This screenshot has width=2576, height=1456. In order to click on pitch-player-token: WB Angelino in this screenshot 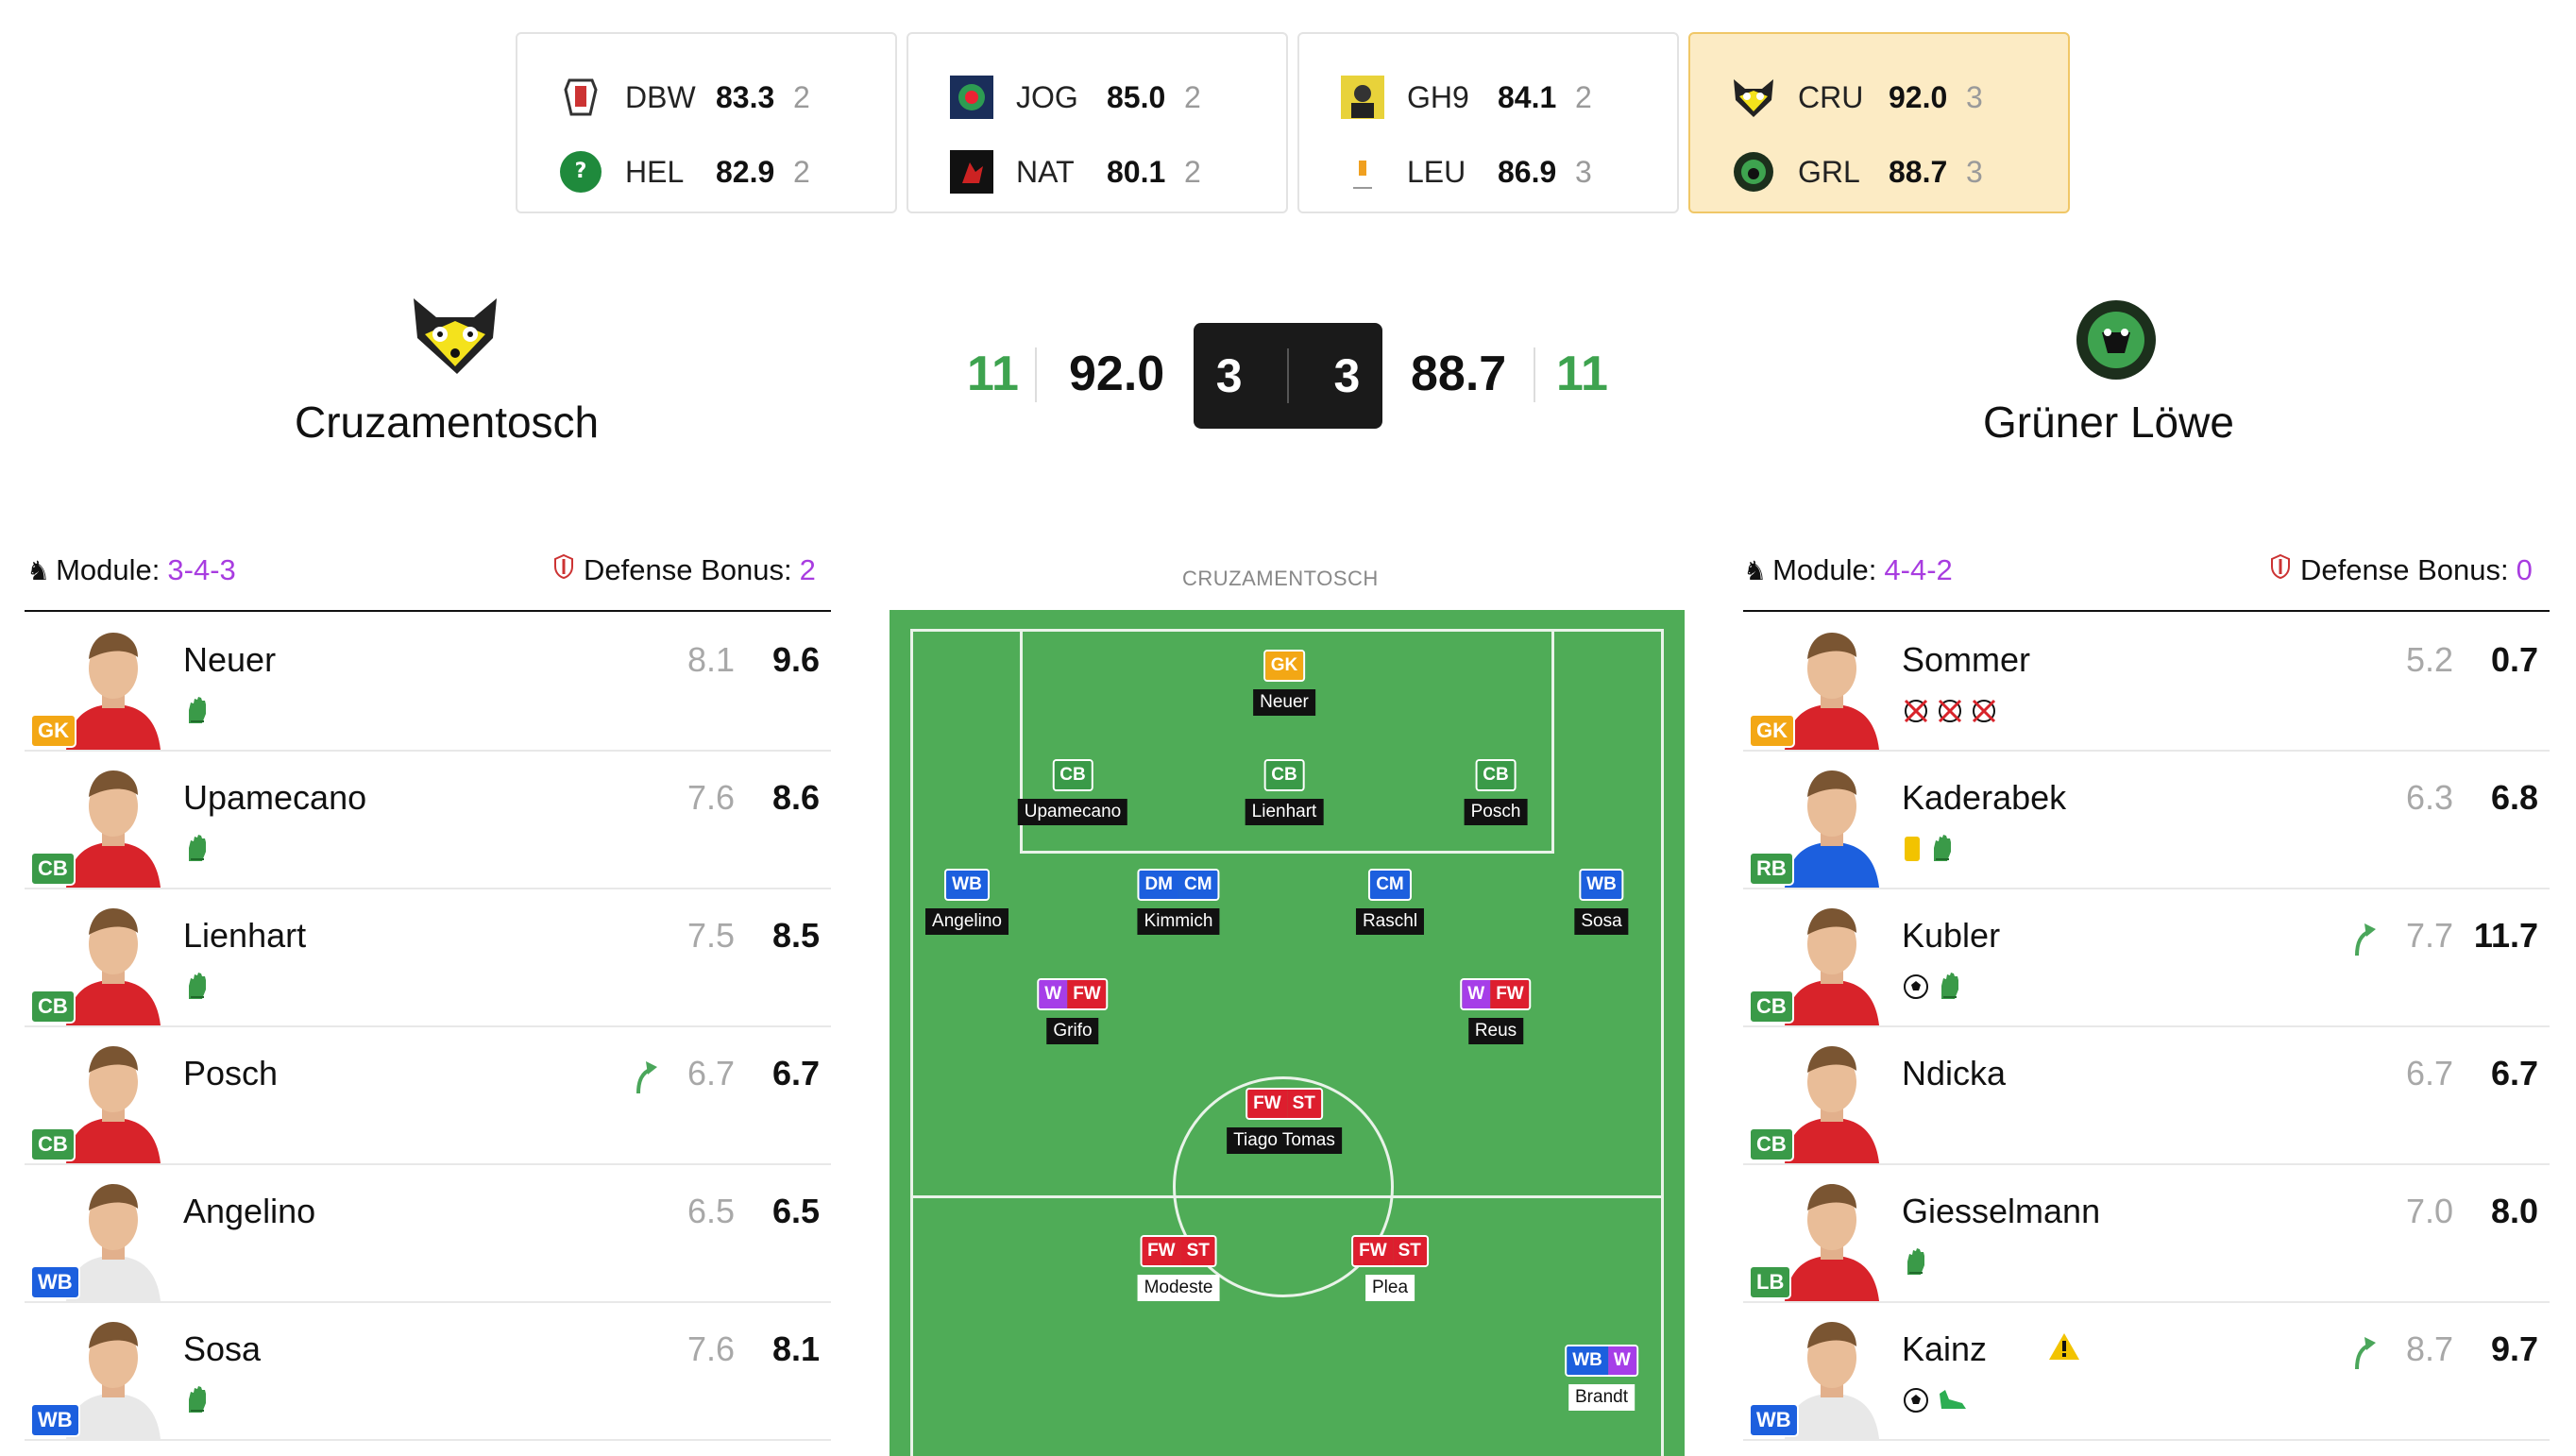, I will do `click(966, 902)`.